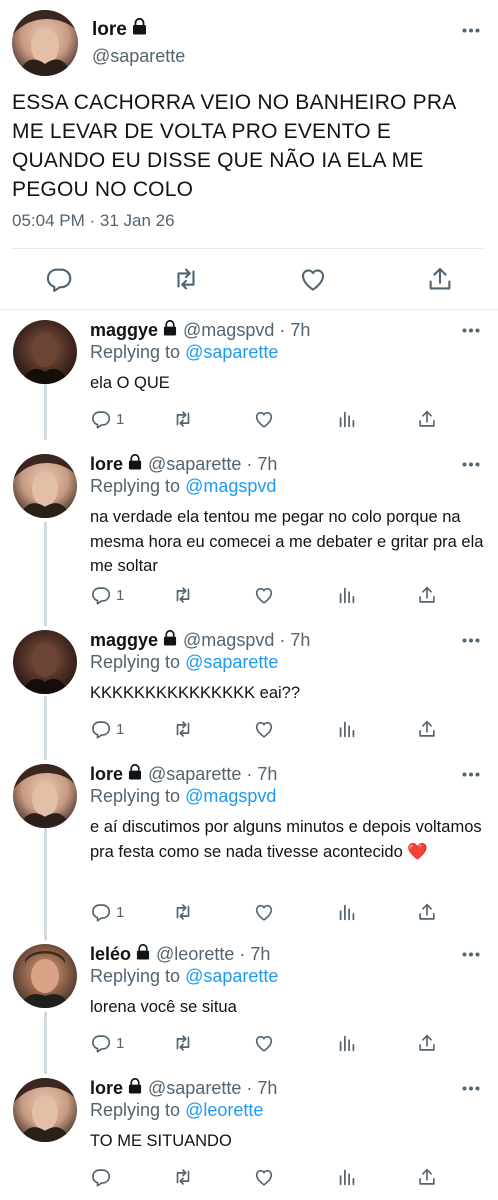  What do you see at coordinates (183, 486) in the screenshot?
I see `replying-to: Replying to @magspvd` at bounding box center [183, 486].